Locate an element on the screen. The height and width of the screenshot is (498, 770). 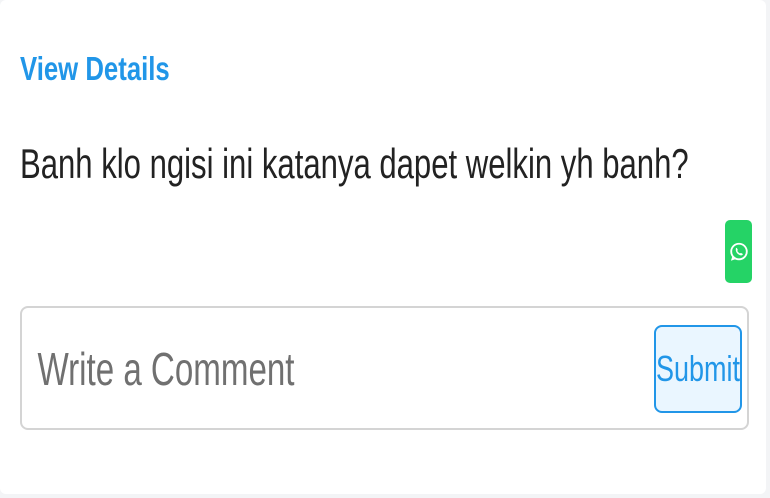
submit-button-label: Submit is located at coordinates (698, 368).